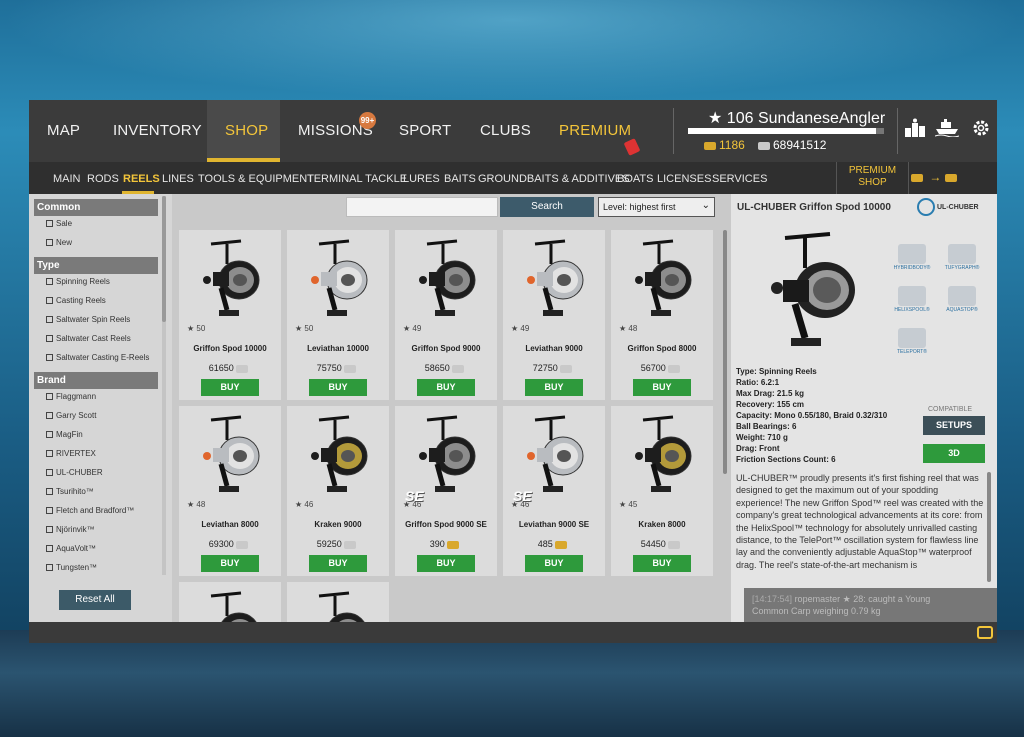 The height and width of the screenshot is (737, 1024). What do you see at coordinates (95, 600) in the screenshot?
I see `reset-all-button: Reset All` at bounding box center [95, 600].